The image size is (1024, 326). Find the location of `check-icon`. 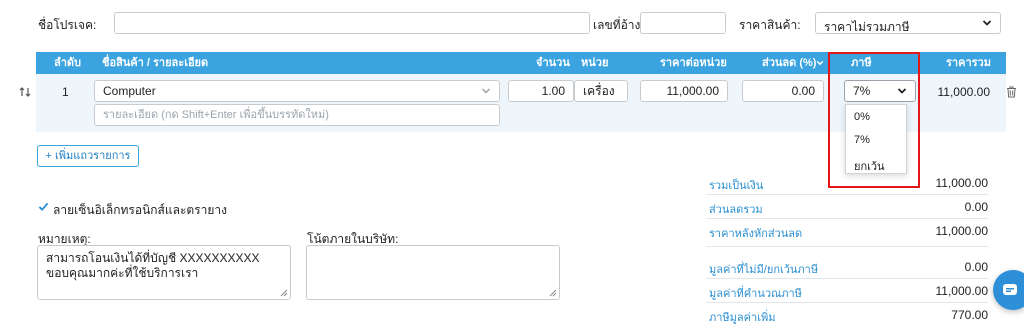

check-icon is located at coordinates (43, 206).